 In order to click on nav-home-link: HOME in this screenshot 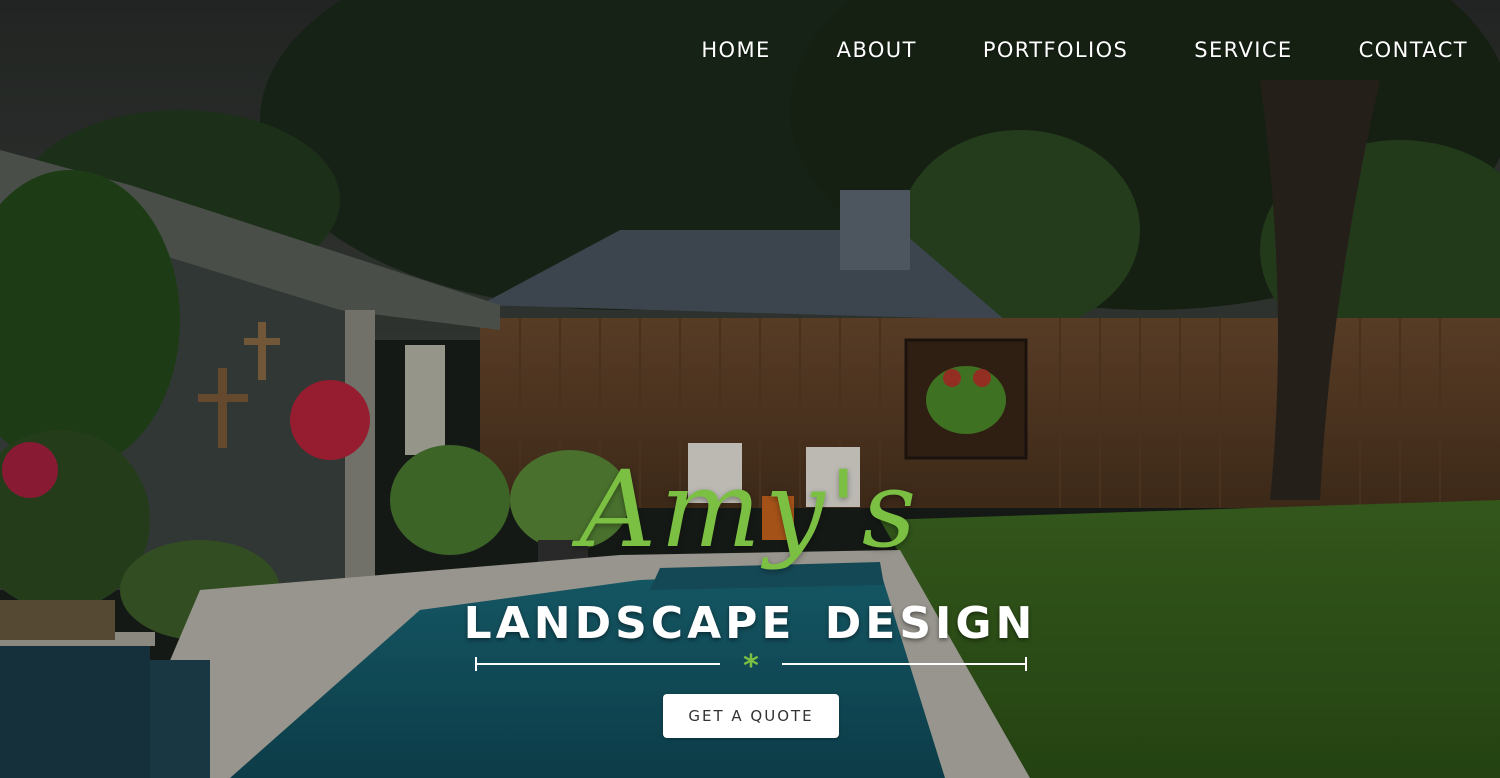, I will do `click(735, 50)`.